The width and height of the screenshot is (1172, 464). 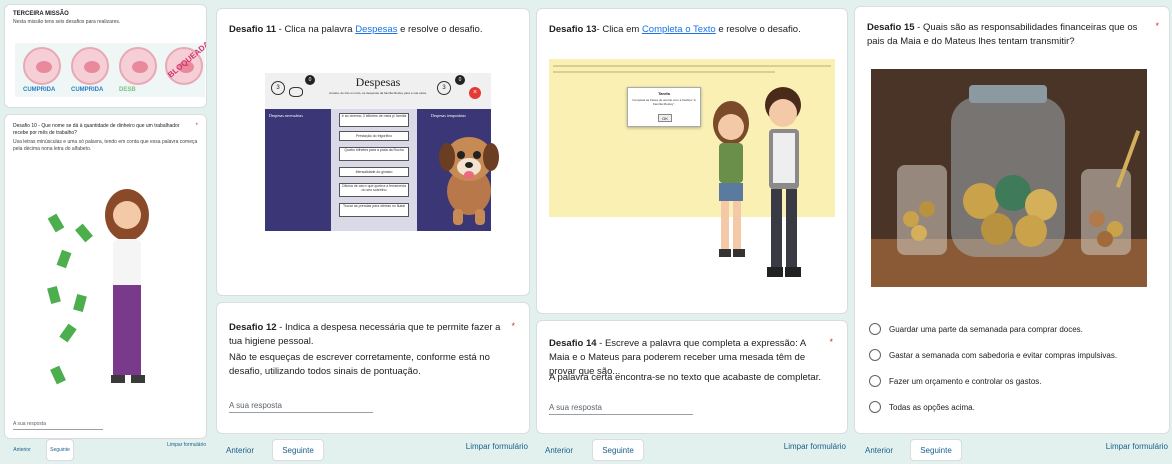 I want to click on question-11-text: - Clica na palavra, so click(x=316, y=29).